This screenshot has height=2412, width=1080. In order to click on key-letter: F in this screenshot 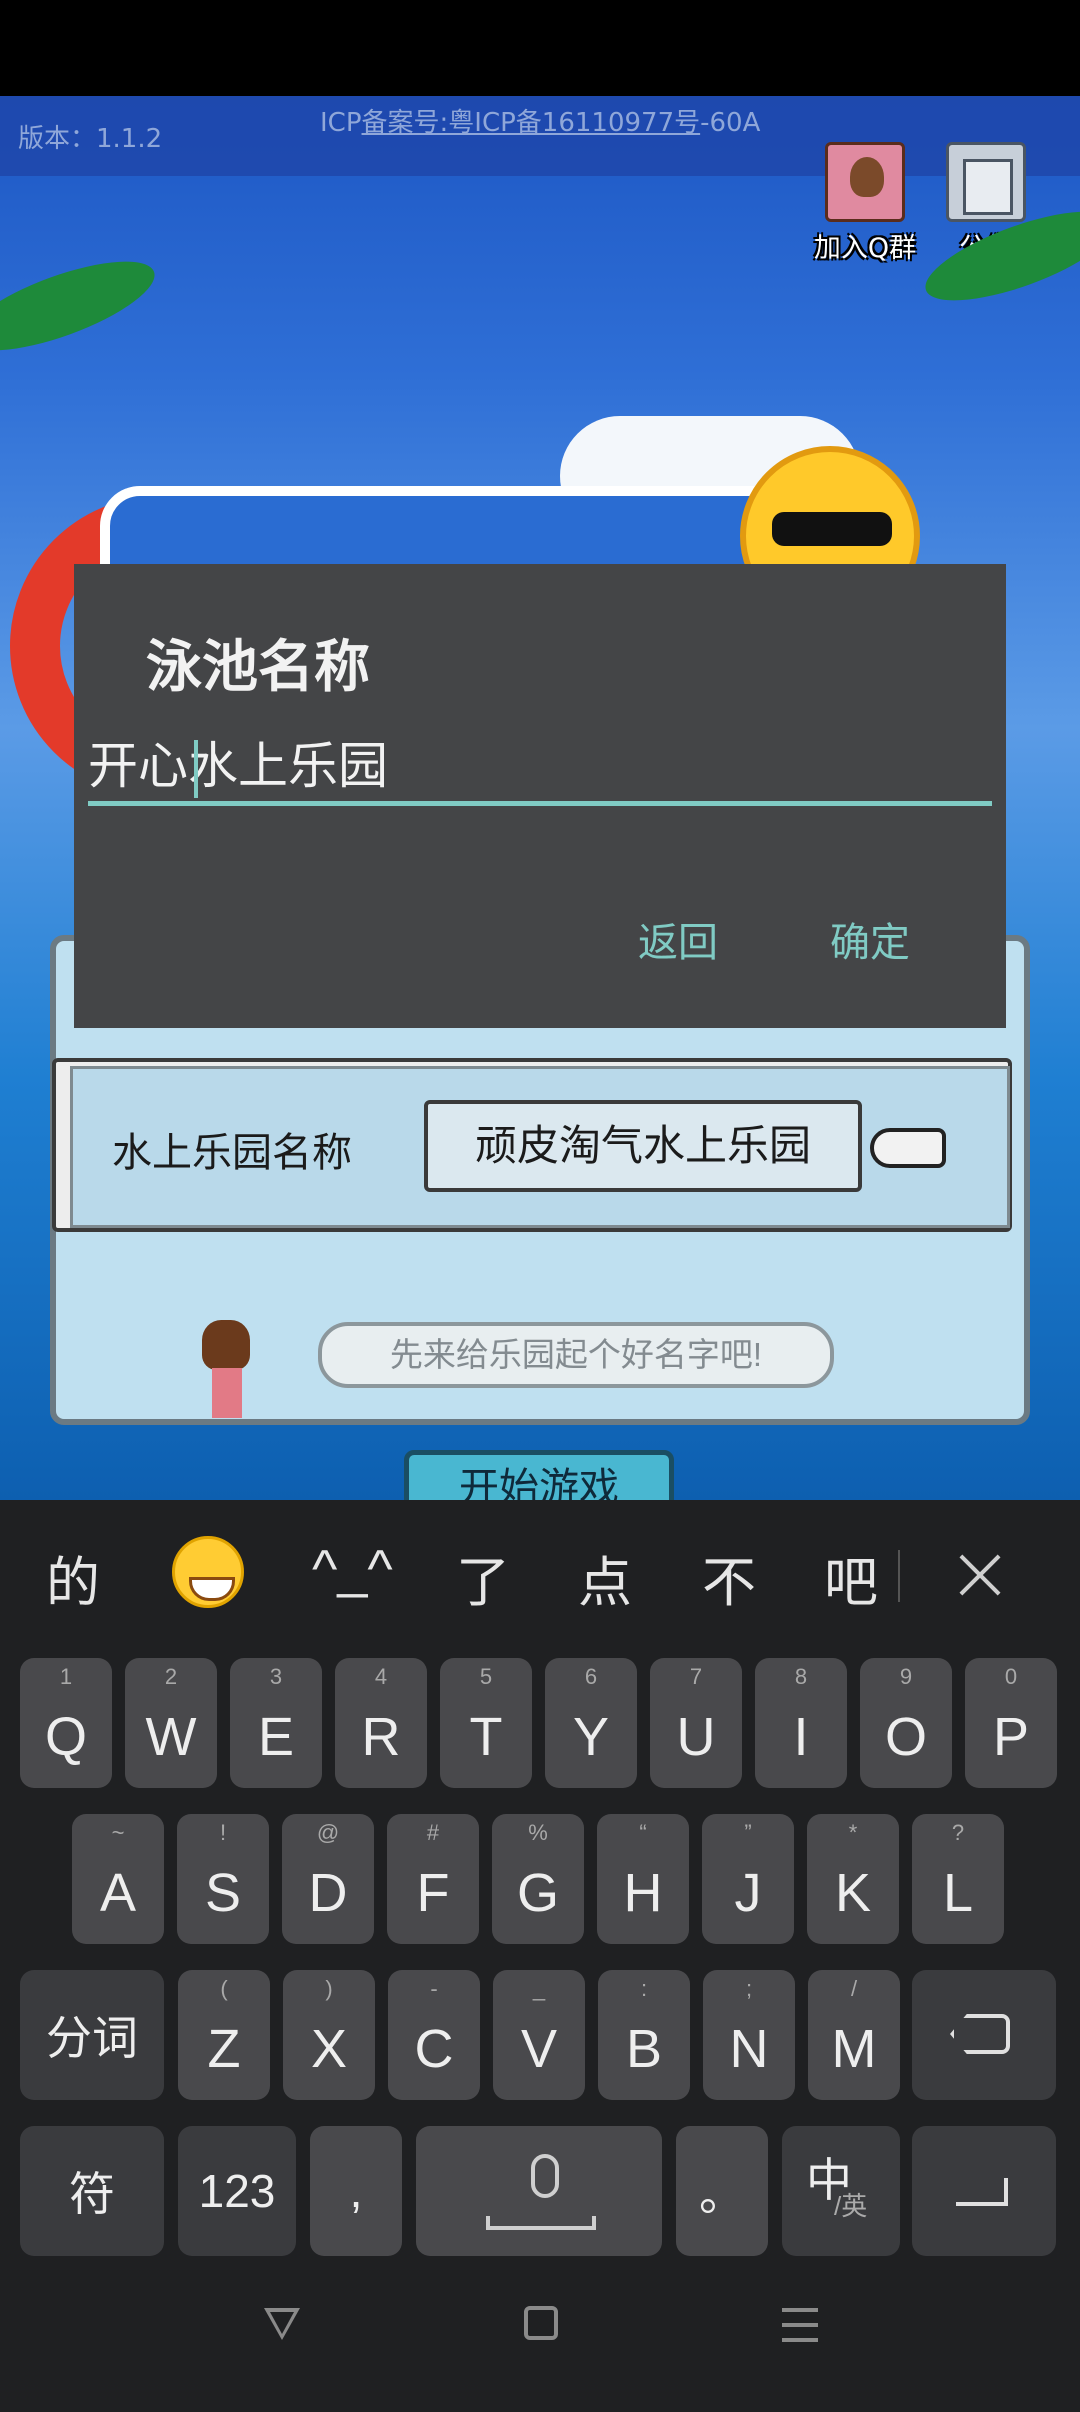, I will do `click(433, 1893)`.